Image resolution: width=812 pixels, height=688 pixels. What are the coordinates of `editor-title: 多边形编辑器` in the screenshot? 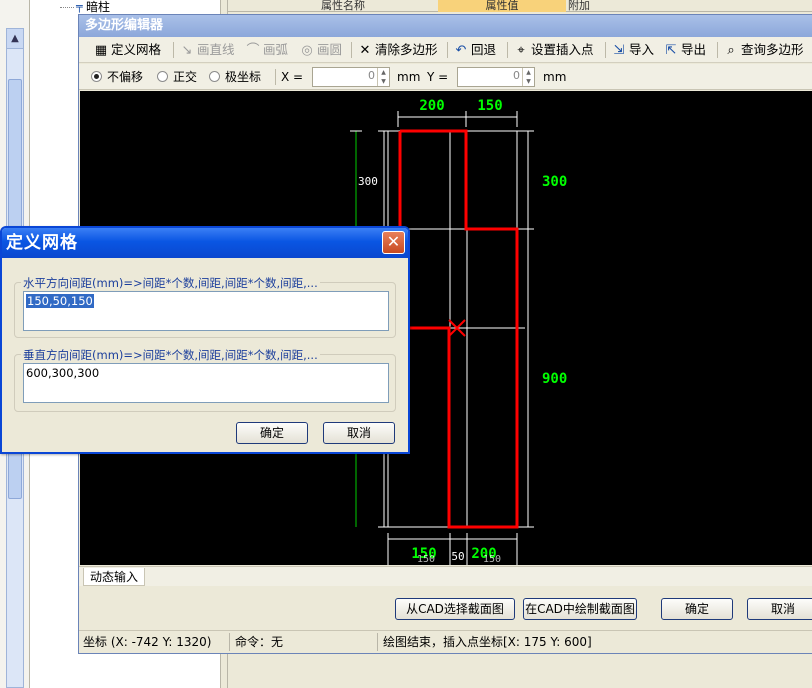 It's located at (445, 26).